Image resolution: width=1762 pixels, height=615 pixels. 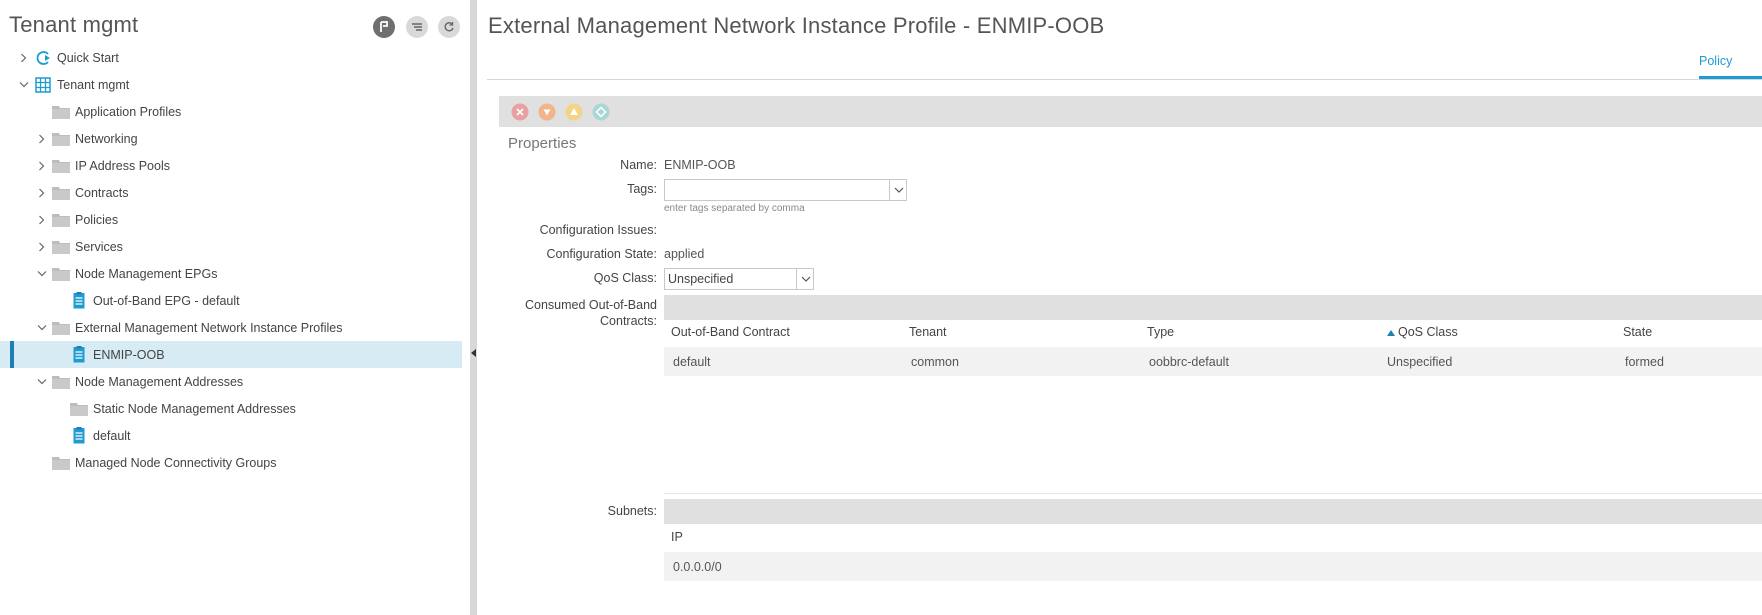 I want to click on tree-item: IP Address Pools, so click(x=231, y=165).